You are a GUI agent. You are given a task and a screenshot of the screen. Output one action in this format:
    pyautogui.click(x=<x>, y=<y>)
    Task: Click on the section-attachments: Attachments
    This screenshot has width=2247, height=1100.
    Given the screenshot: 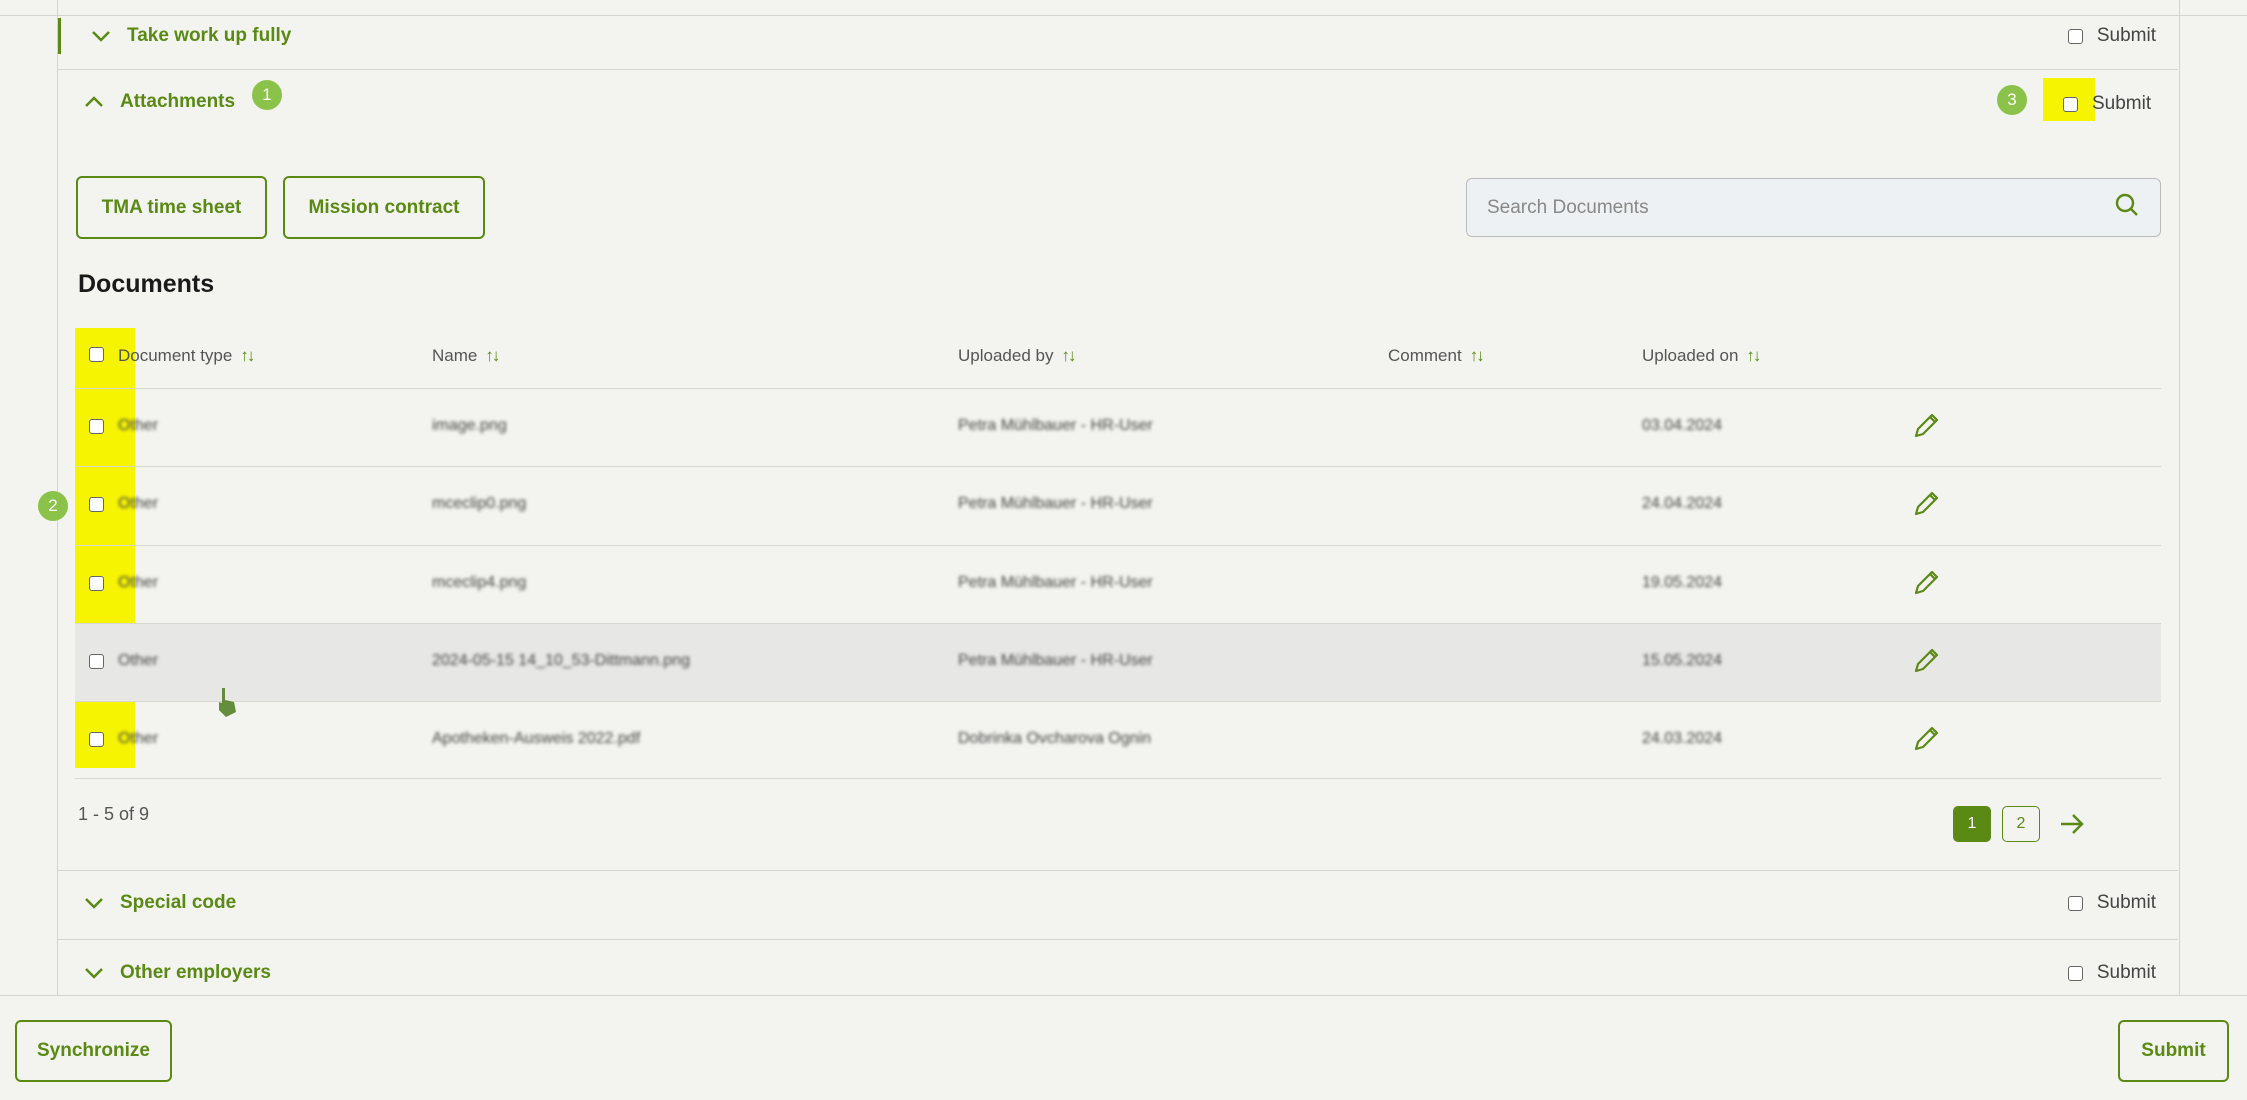 What is the action you would take?
    pyautogui.click(x=1118, y=102)
    